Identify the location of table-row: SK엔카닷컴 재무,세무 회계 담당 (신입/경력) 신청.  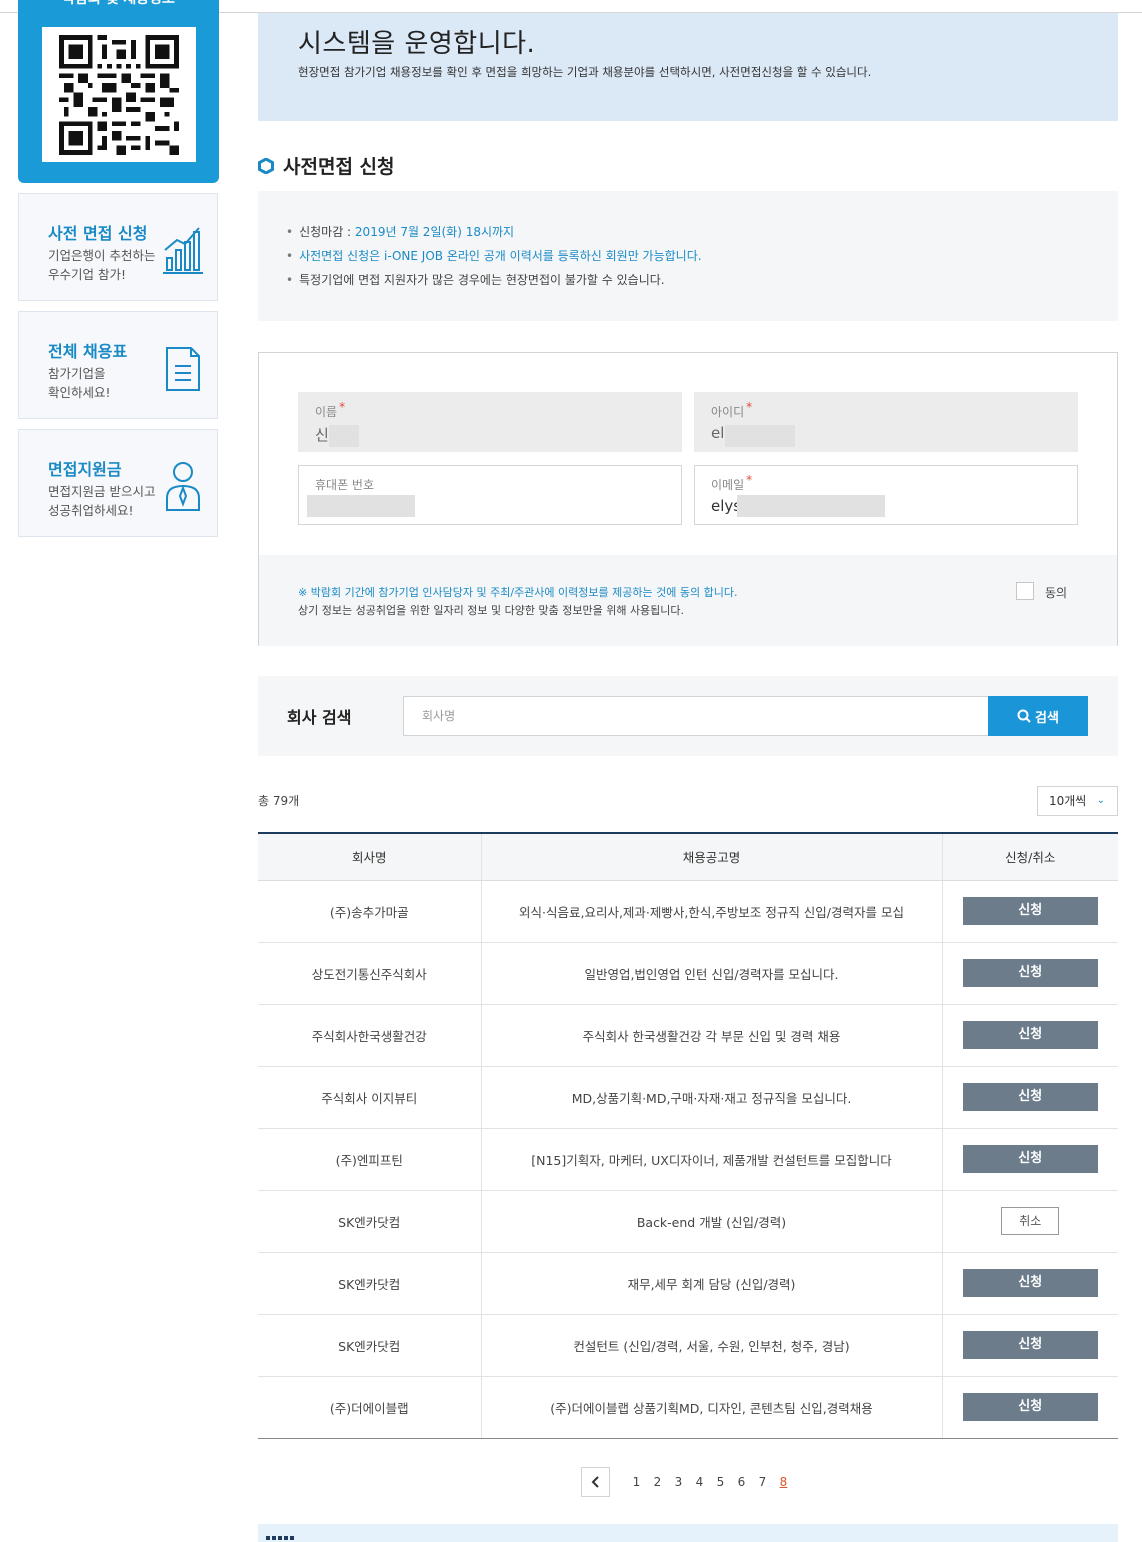
(688, 1283).